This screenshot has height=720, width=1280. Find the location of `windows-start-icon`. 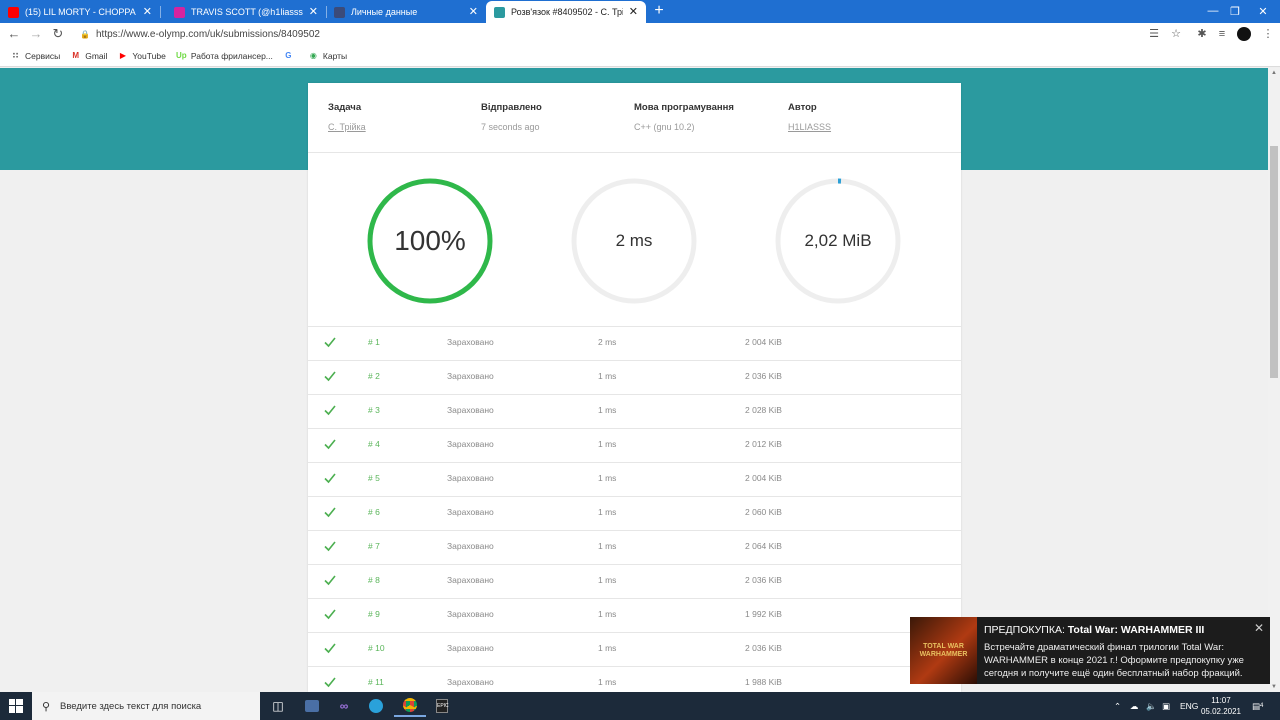

windows-start-icon is located at coordinates (16, 706).